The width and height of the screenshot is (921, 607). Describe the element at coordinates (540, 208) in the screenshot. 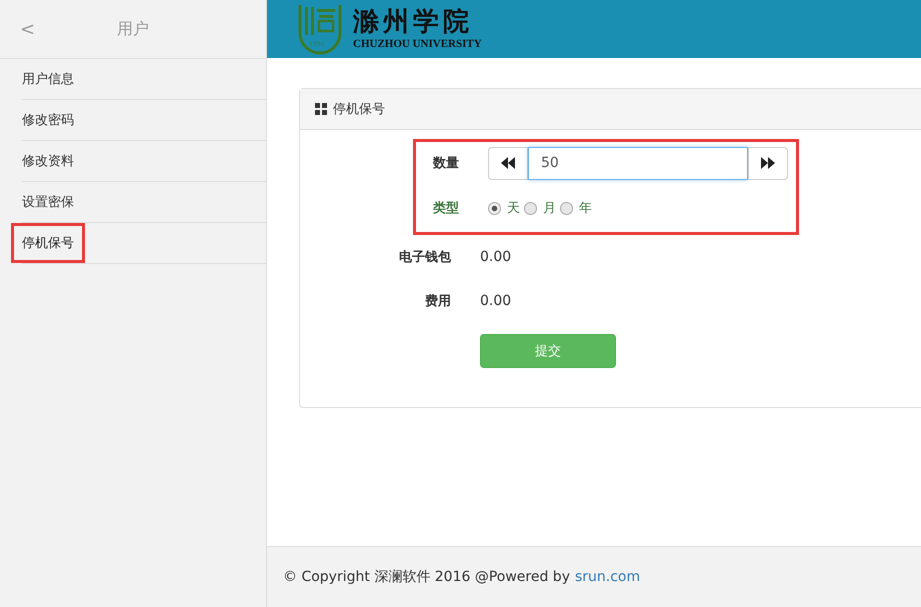

I see `radio-option: 月` at that location.